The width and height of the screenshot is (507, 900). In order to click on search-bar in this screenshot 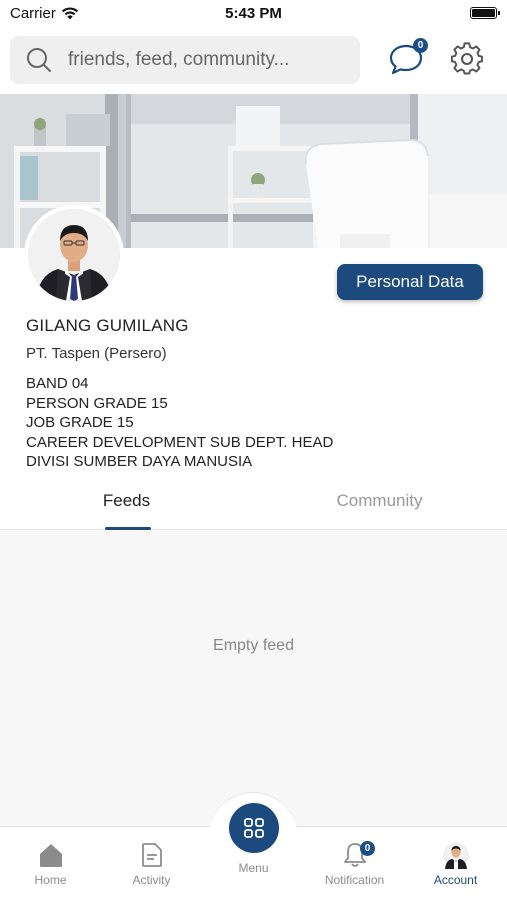, I will do `click(185, 60)`.